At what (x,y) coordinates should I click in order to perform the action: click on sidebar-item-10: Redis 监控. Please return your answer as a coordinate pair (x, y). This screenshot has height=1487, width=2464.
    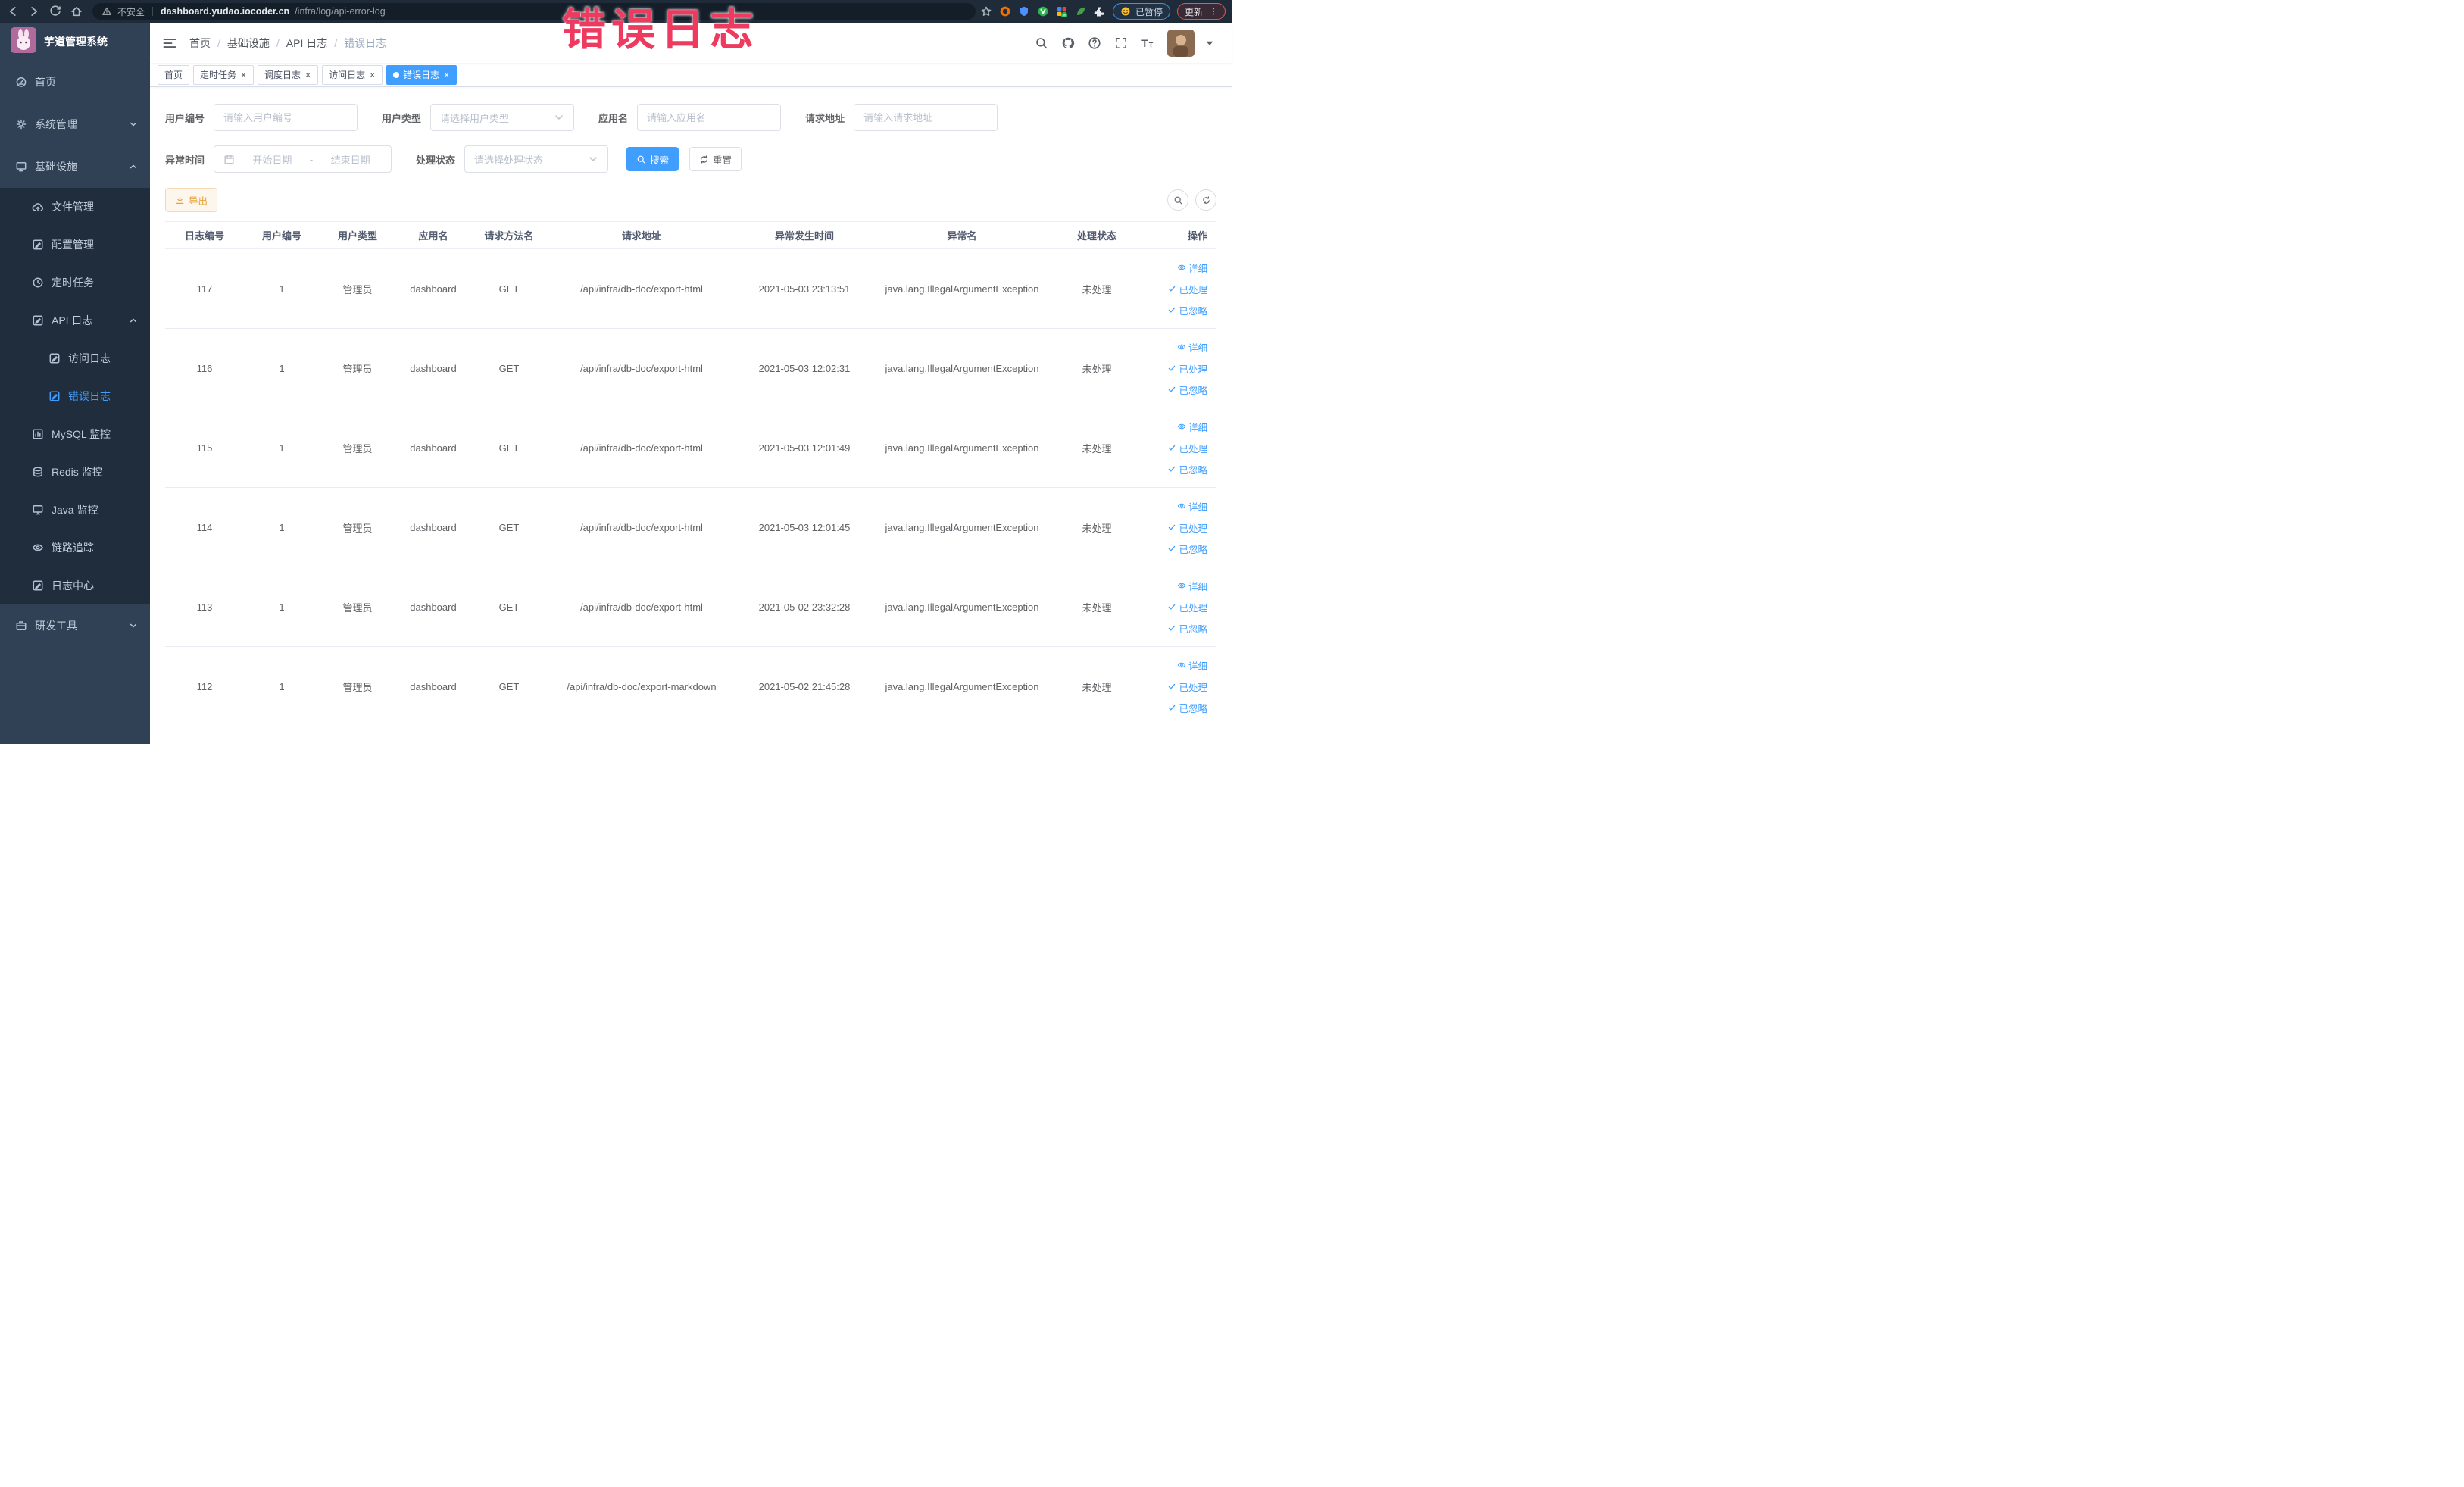
    Looking at the image, I should click on (75, 472).